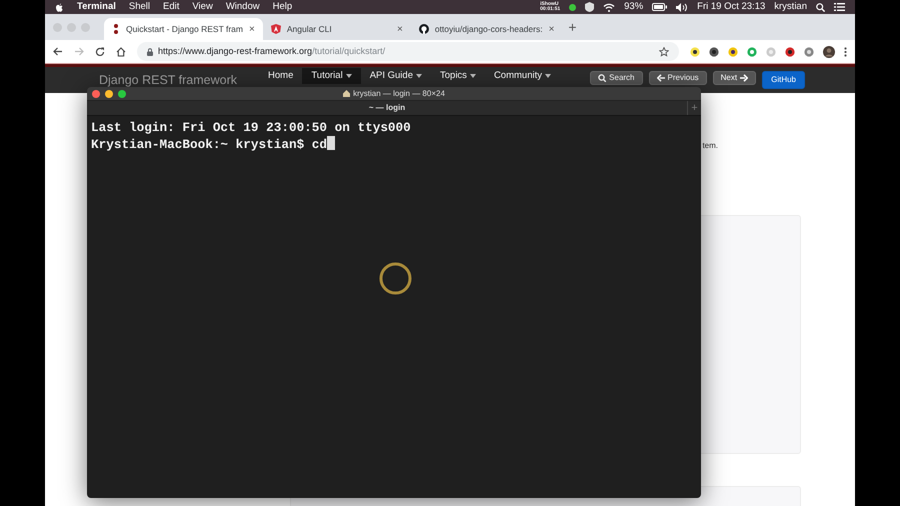 Image resolution: width=900 pixels, height=506 pixels. I want to click on battery-icon, so click(660, 7).